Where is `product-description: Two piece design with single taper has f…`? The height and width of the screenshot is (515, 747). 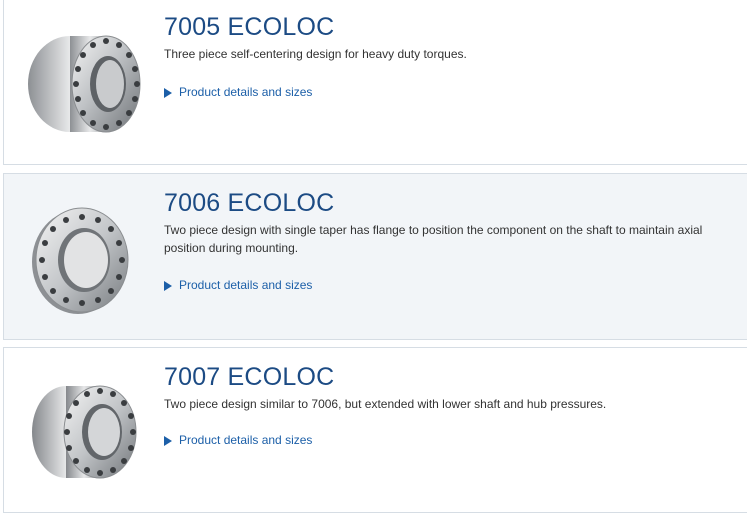 product-description: Two piece design with single taper has f… is located at coordinates (433, 239).